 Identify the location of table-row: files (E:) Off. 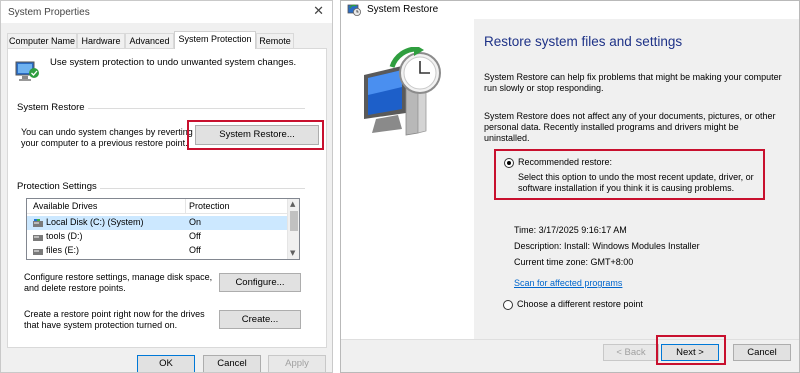
(157, 251).